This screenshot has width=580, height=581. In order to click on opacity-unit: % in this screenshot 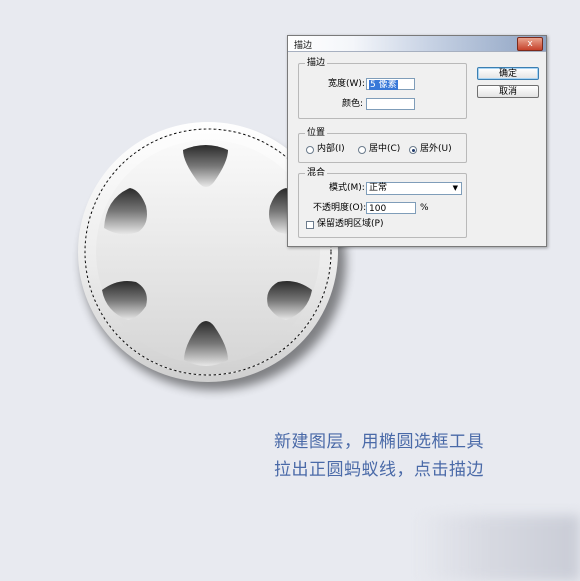, I will do `click(424, 208)`.